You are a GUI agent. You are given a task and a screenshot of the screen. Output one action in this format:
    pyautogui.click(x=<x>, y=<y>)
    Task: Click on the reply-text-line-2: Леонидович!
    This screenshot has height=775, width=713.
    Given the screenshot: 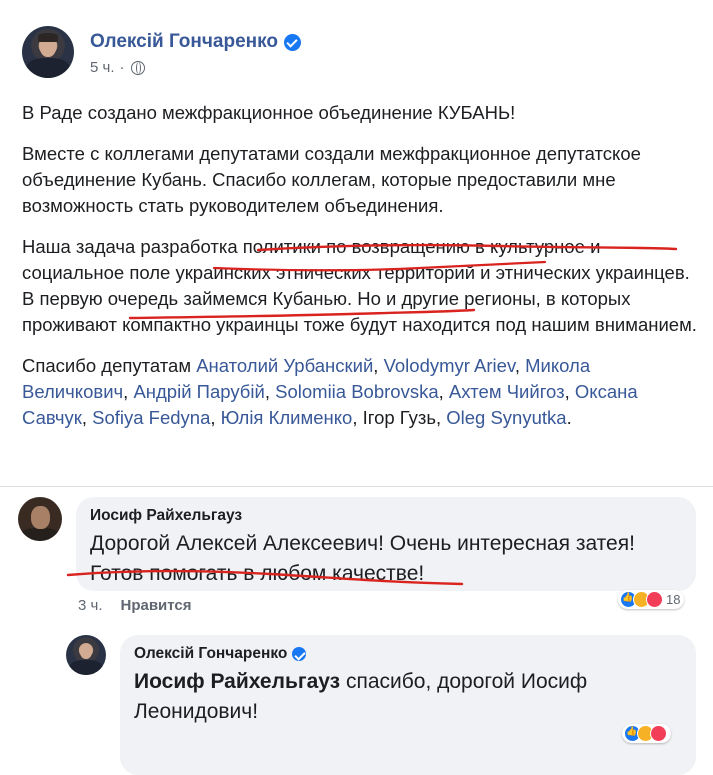 What is the action you would take?
    pyautogui.click(x=196, y=711)
    